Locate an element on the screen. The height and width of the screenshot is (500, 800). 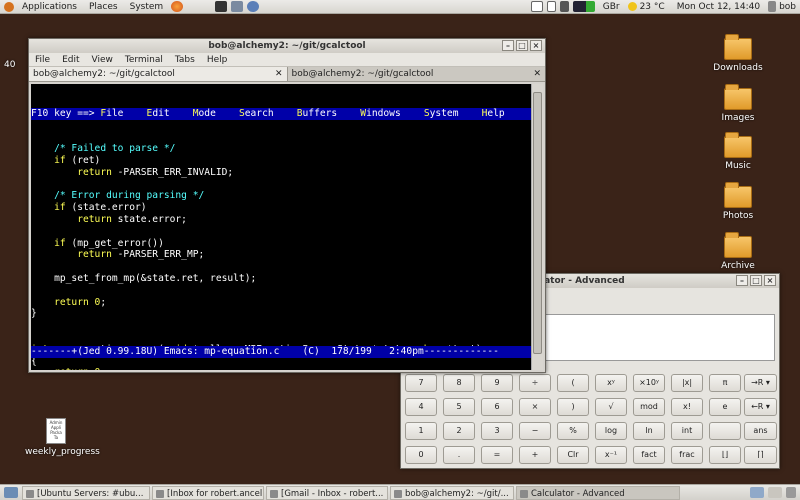
calc-button: + is located at coordinates (535, 455).